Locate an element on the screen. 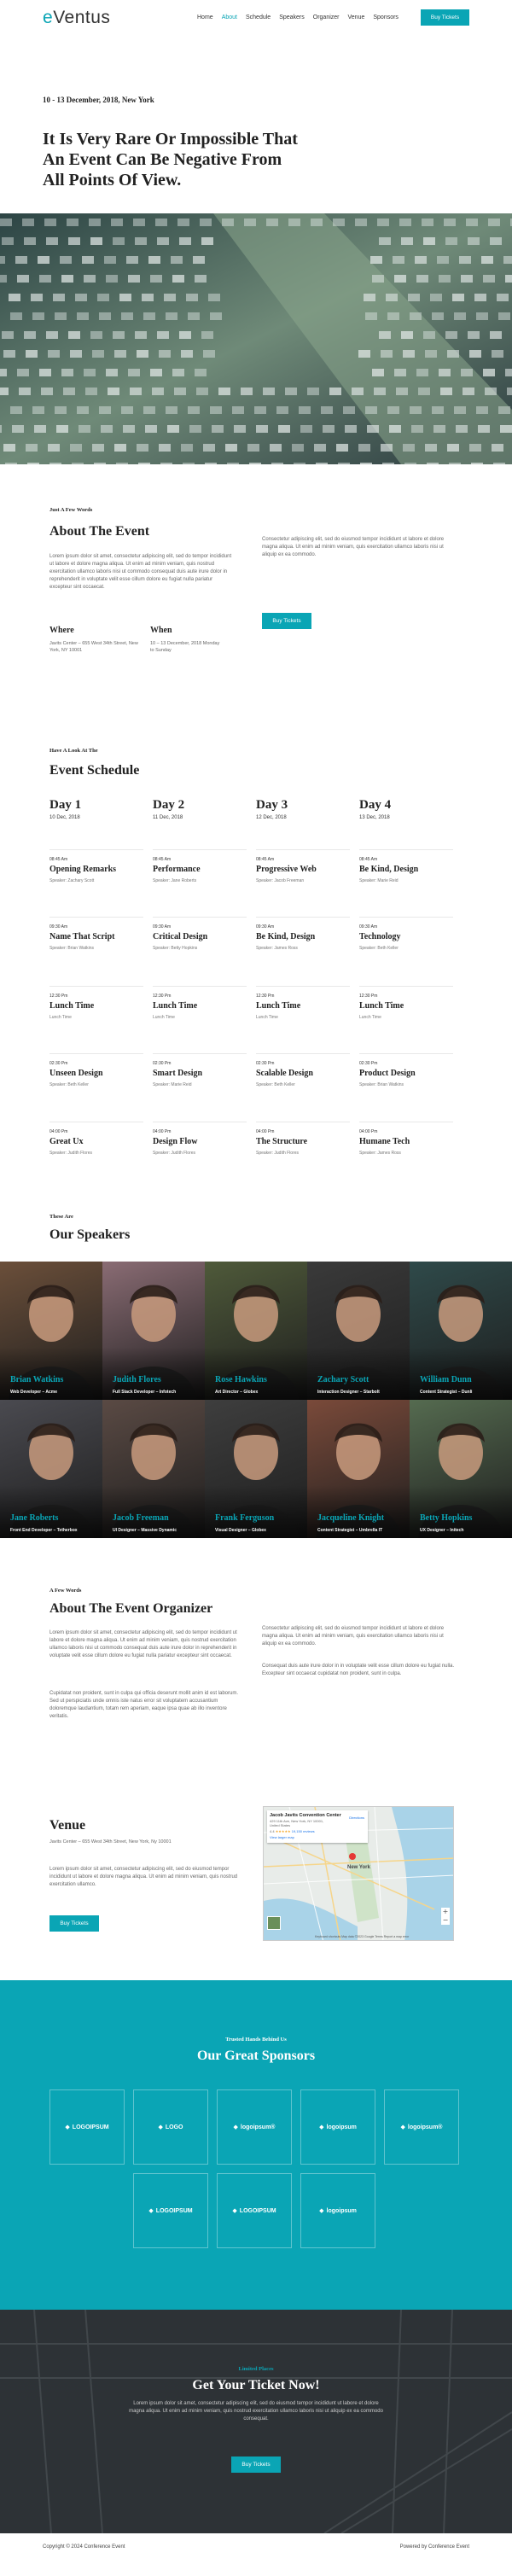 This screenshot has height=2576, width=512. speaker-card: Frank Ferguson Visual Designer – Globex is located at coordinates (256, 1469).